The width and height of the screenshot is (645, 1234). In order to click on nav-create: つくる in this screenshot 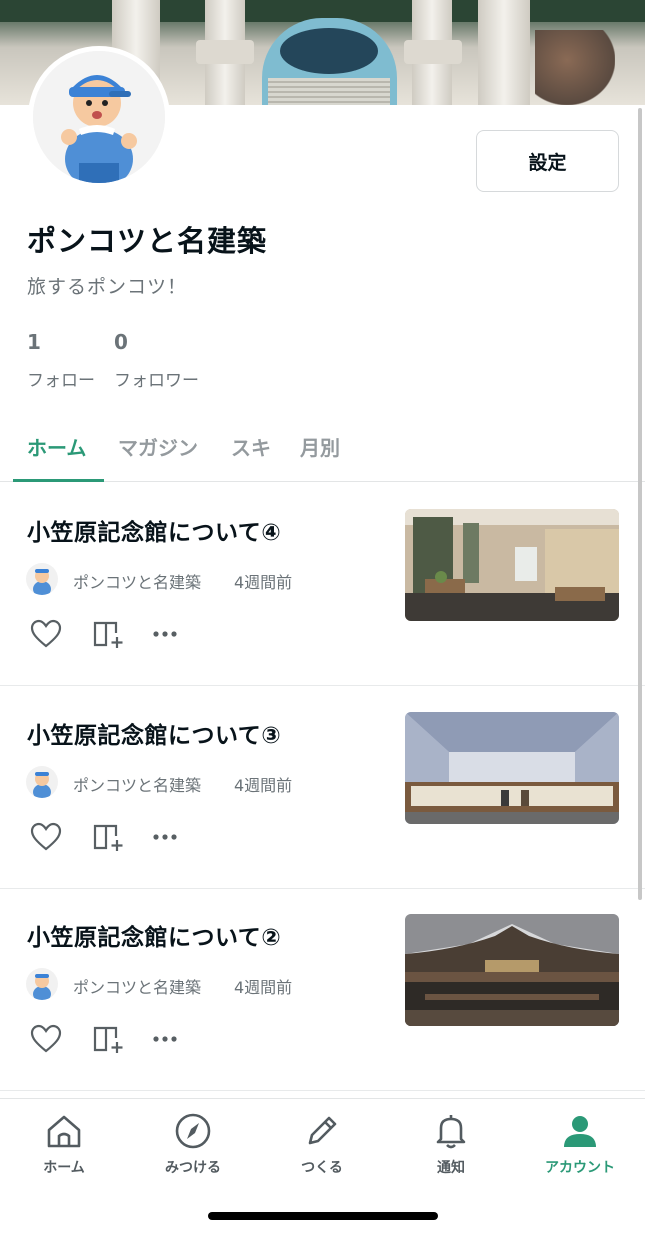, I will do `click(322, 1144)`.